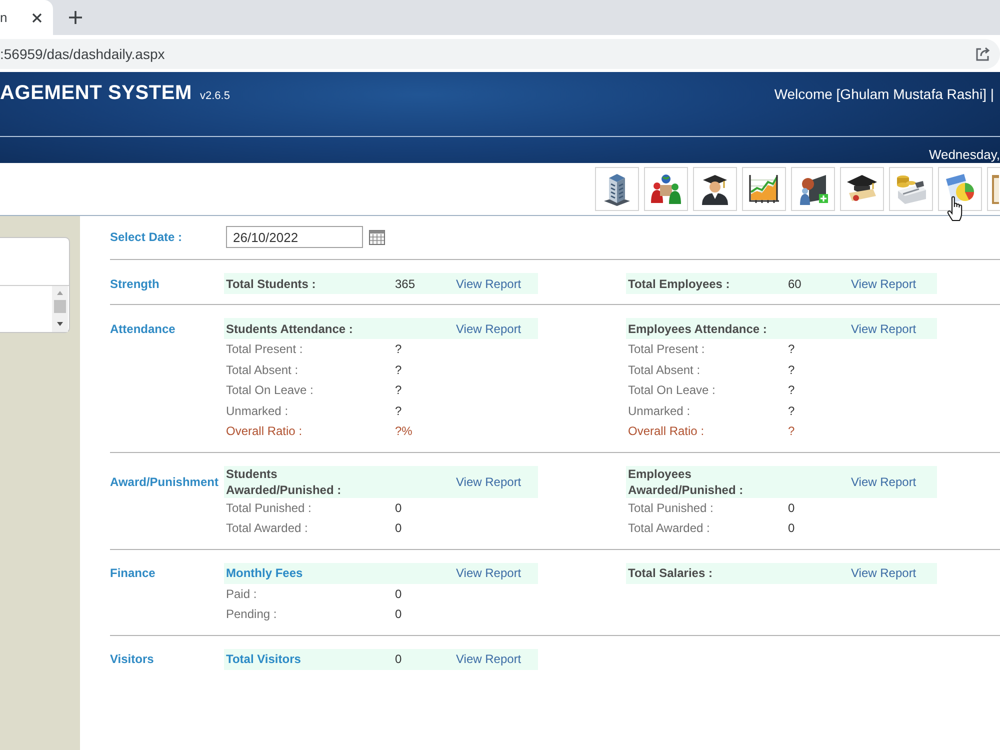 The image size is (1000, 750). I want to click on summary-value: 0, so click(398, 659).